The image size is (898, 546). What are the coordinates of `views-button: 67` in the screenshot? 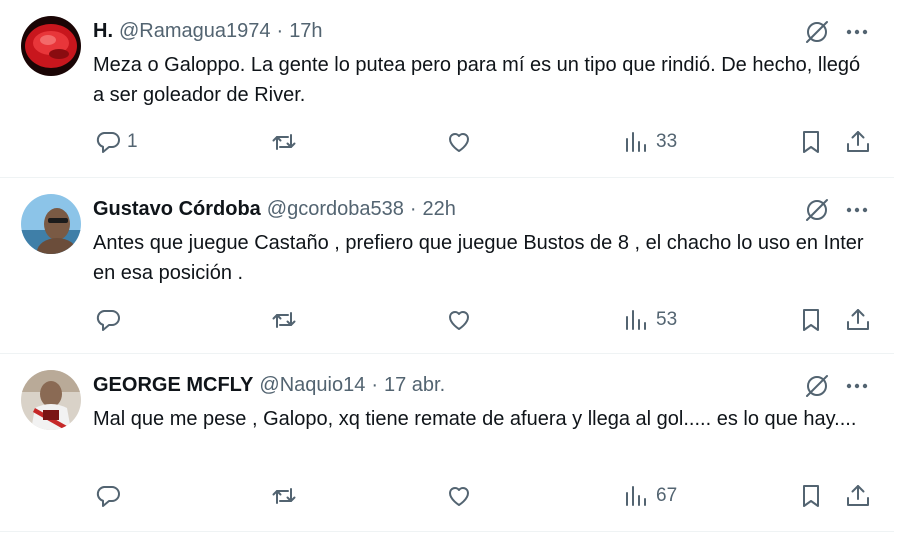 It's located at (650, 496).